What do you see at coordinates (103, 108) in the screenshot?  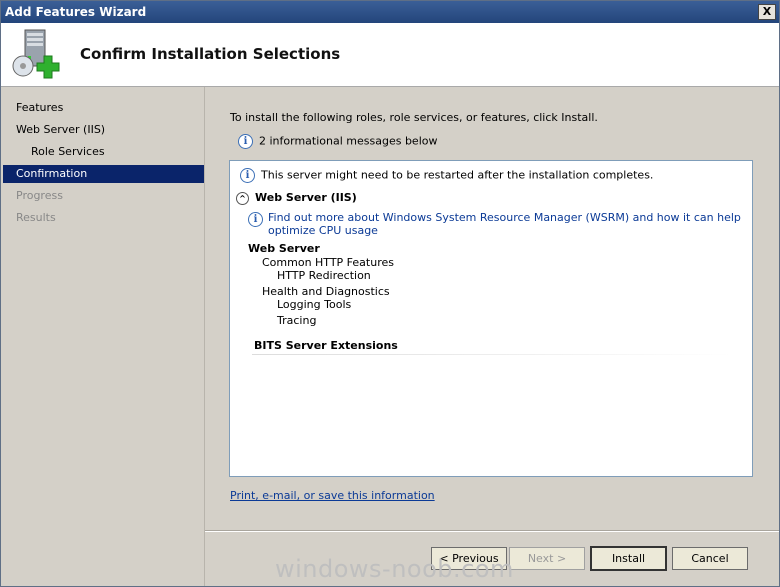 I see `sidebar-item-features: Features` at bounding box center [103, 108].